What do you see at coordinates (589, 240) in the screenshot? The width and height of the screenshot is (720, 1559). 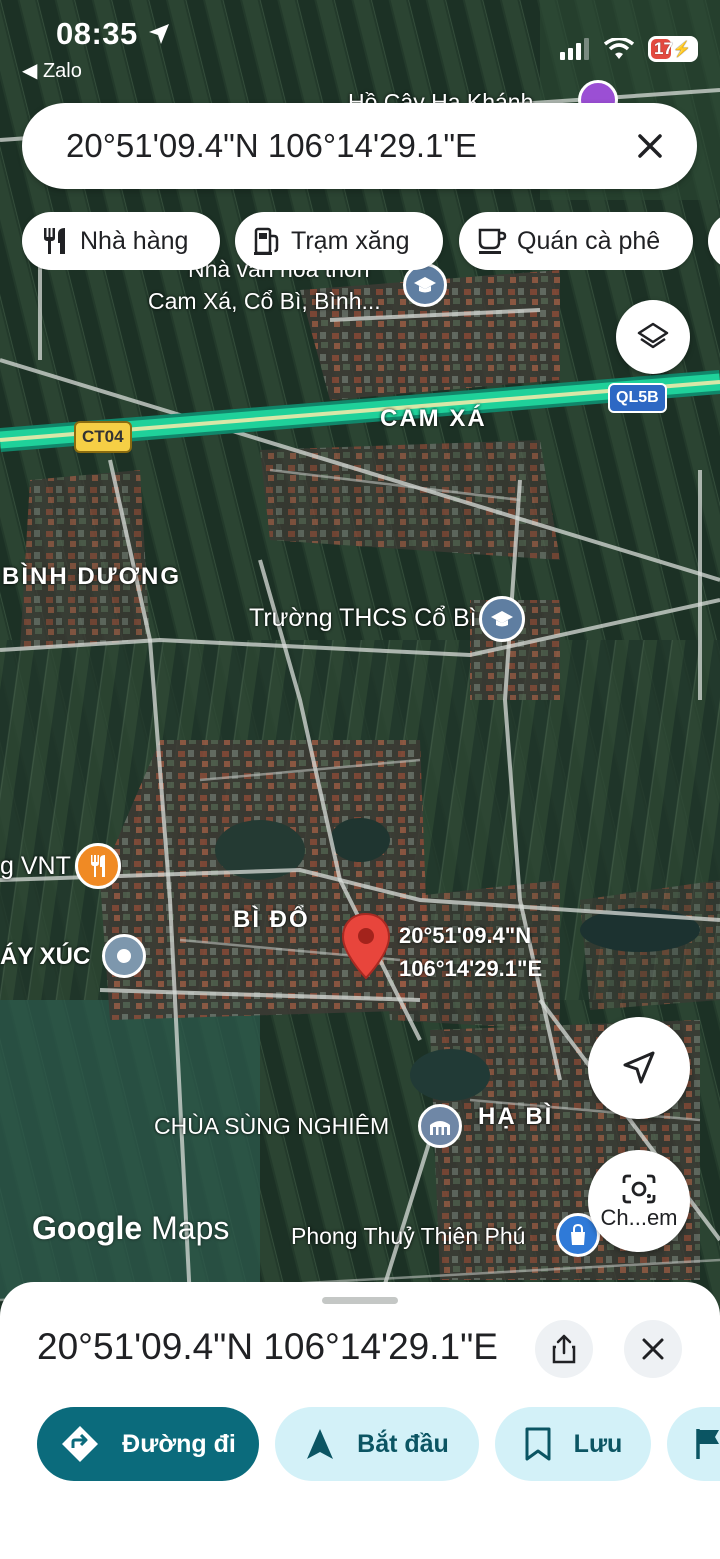 I see `chip-label: Quán cà phê` at bounding box center [589, 240].